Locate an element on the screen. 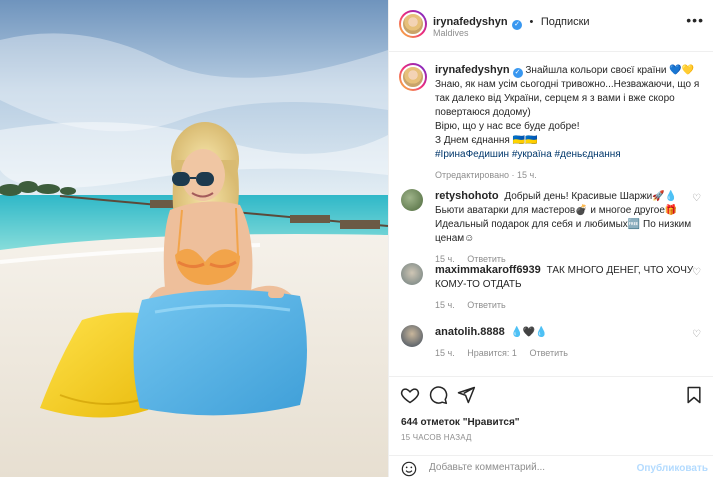 Image resolution: width=713 pixels, height=477 pixels. caption-line-4: З Днем єднання 🇺🇦🇺🇦 is located at coordinates (486, 140).